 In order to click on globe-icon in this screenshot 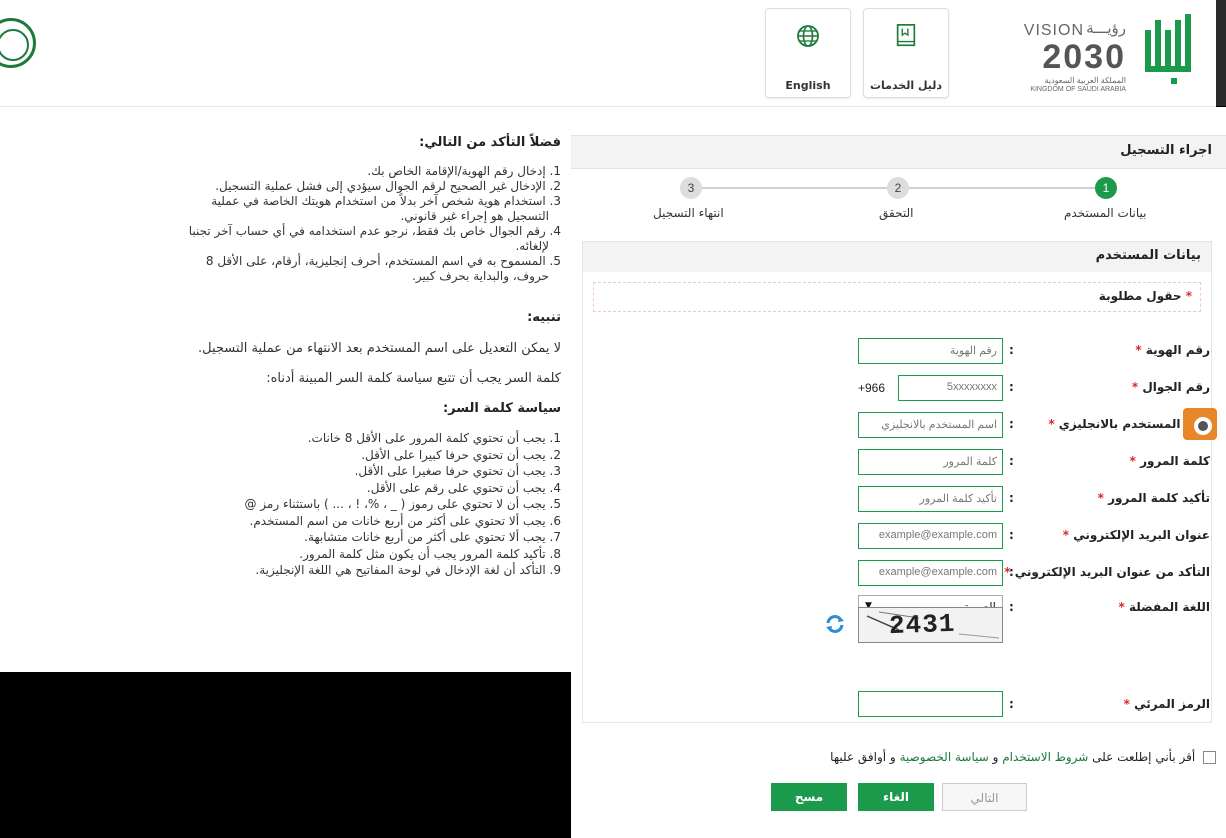, I will do `click(808, 36)`.